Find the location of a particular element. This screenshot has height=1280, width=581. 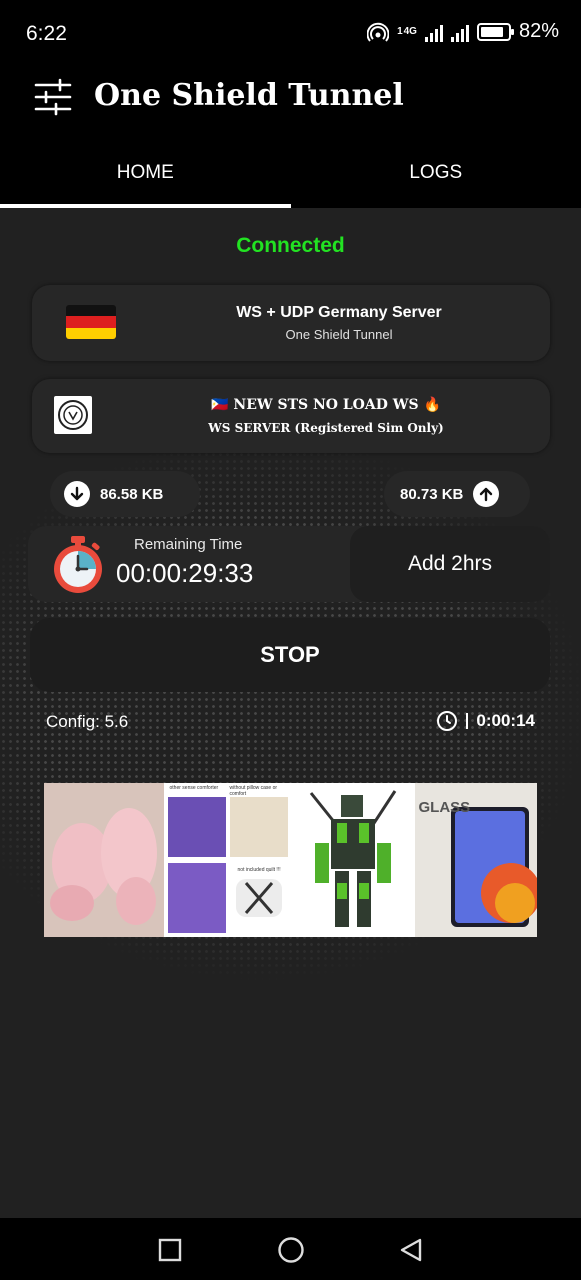

app-bar: One Shield Tunnel HOME LOGS is located at coordinates (290, 138).